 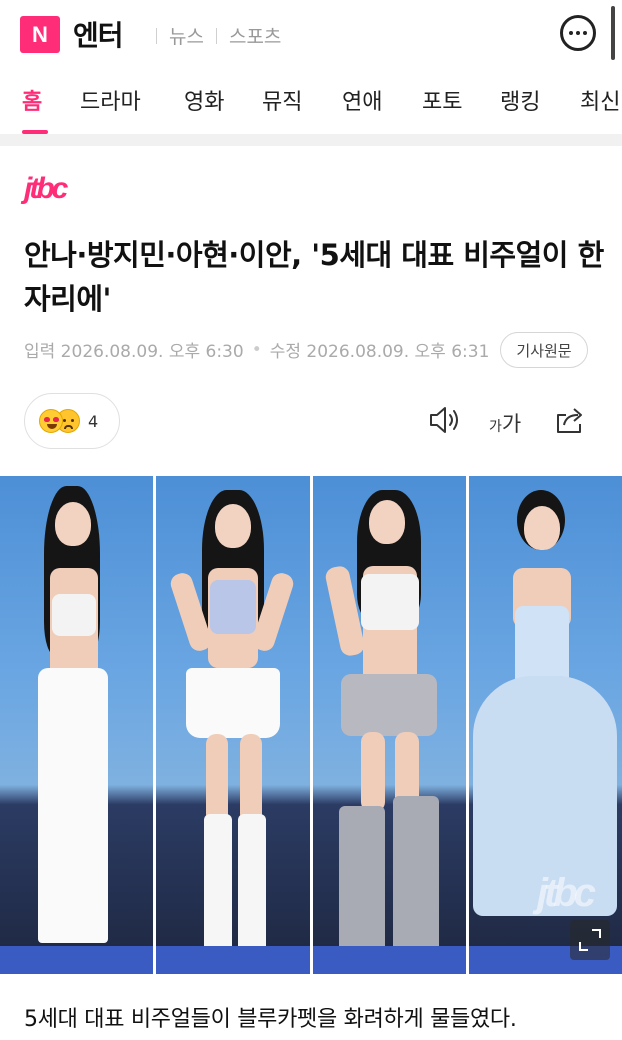 What do you see at coordinates (520, 100) in the screenshot?
I see `tab-ranking: 랭킹` at bounding box center [520, 100].